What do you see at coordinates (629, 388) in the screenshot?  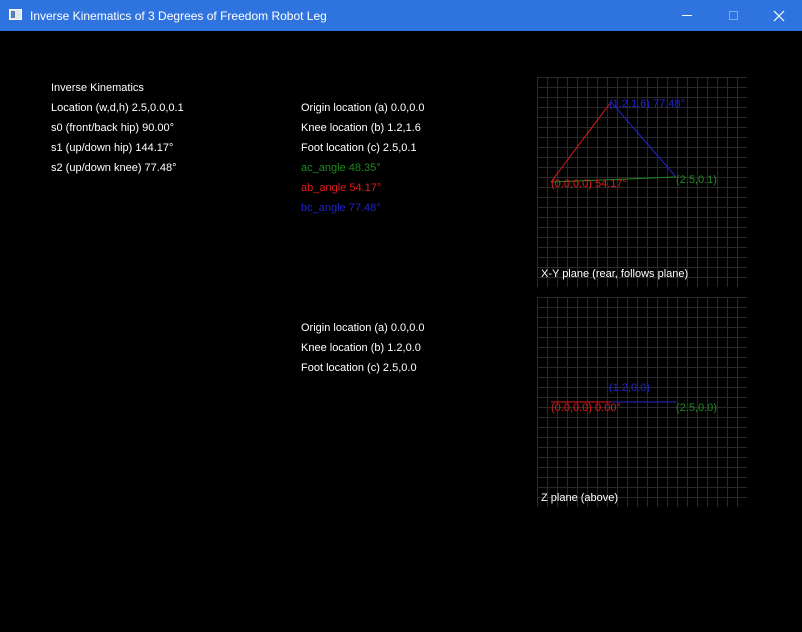 I see `z-knee-label: (1.2,0.0)` at bounding box center [629, 388].